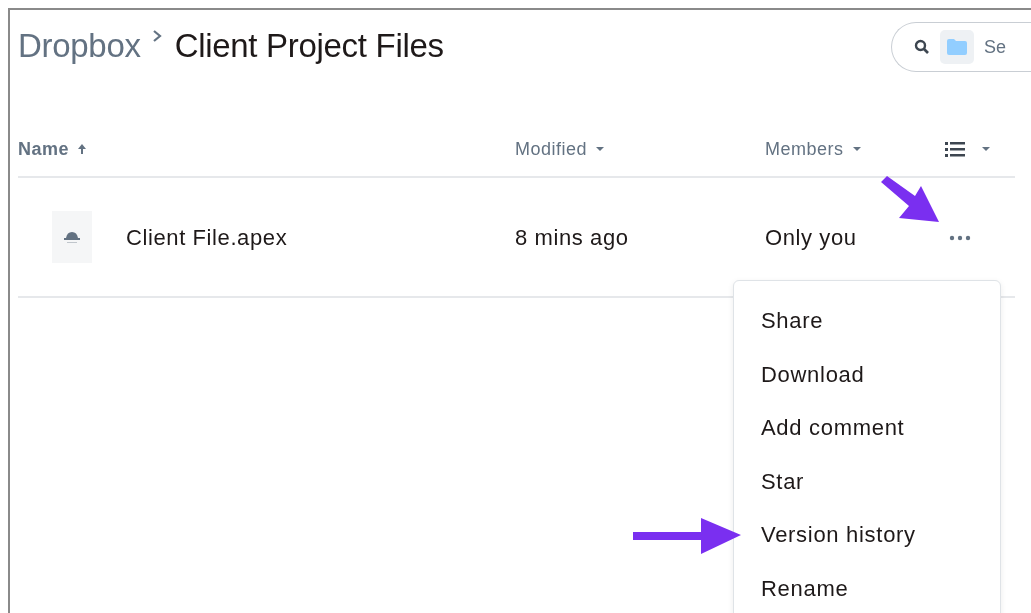  What do you see at coordinates (1004, 47) in the screenshot?
I see `search-field: Se` at bounding box center [1004, 47].